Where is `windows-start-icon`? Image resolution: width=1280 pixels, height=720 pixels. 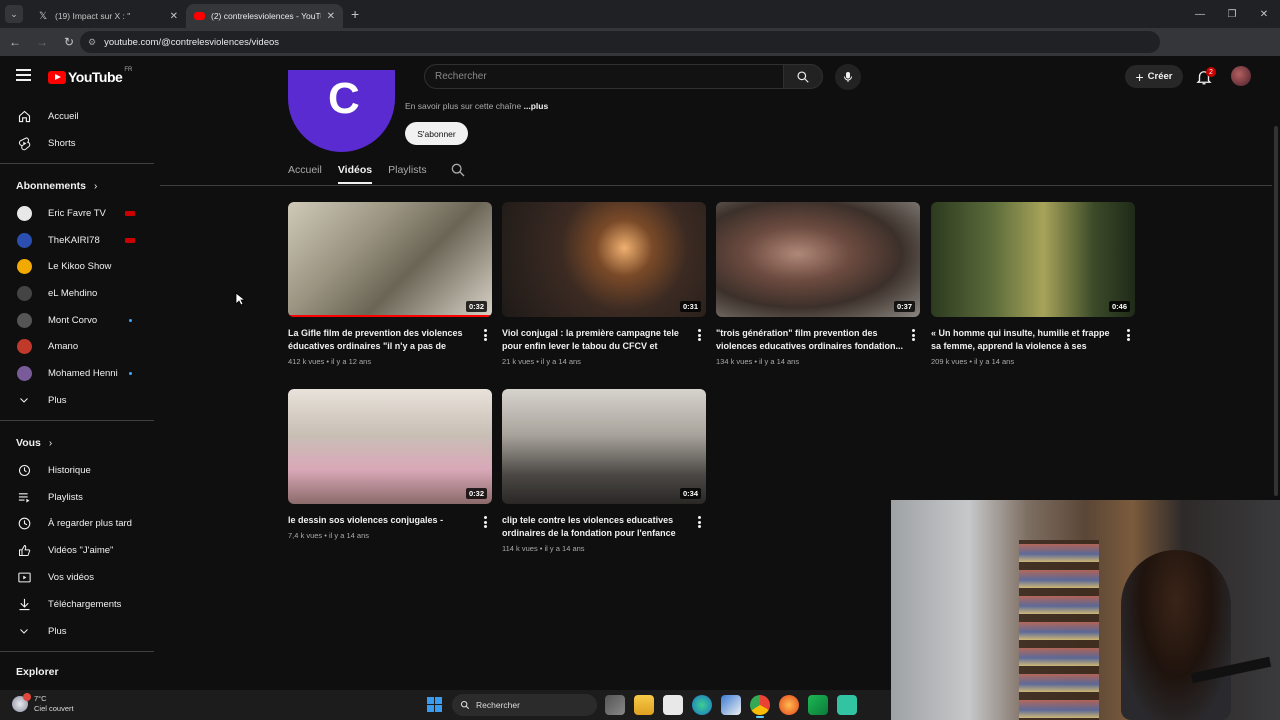
windows-start-icon is located at coordinates (434, 704).